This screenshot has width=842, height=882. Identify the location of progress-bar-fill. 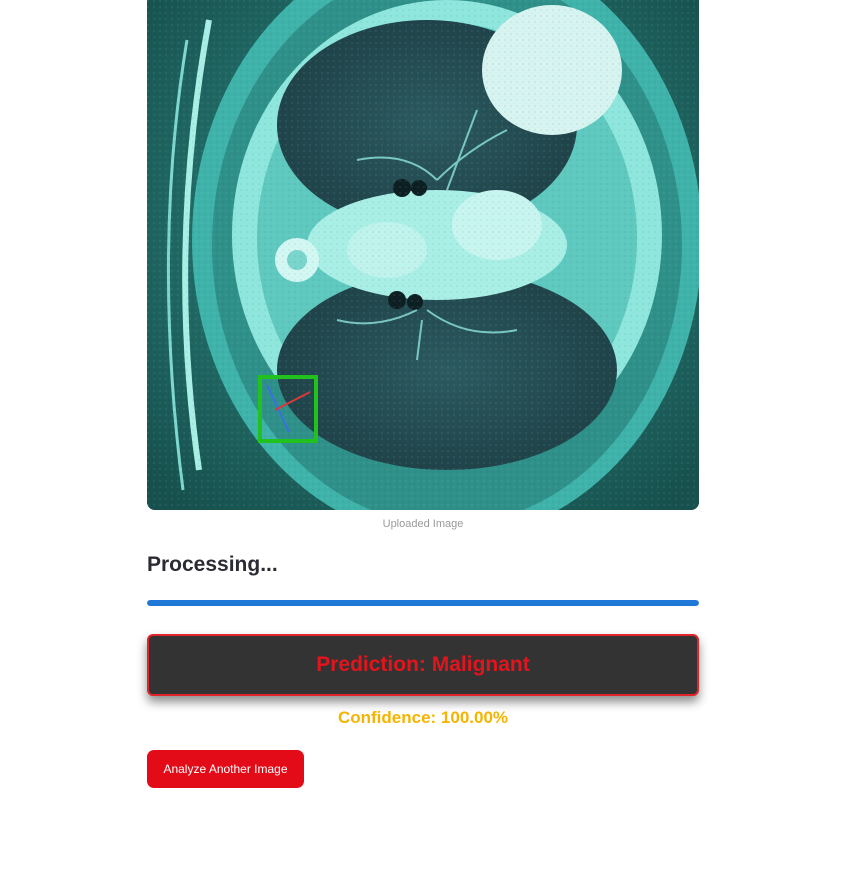
(423, 603).